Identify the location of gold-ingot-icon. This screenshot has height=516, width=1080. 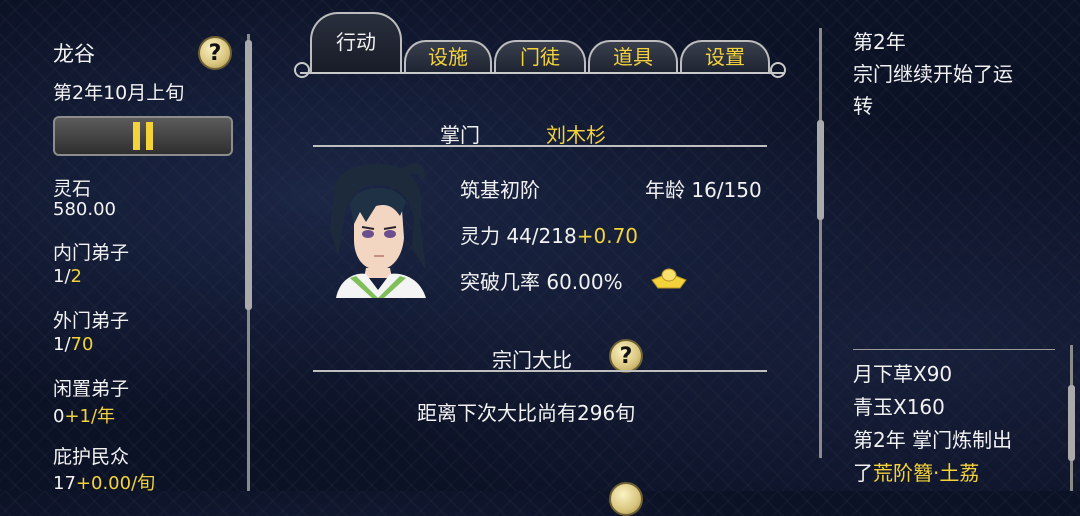
(669, 279).